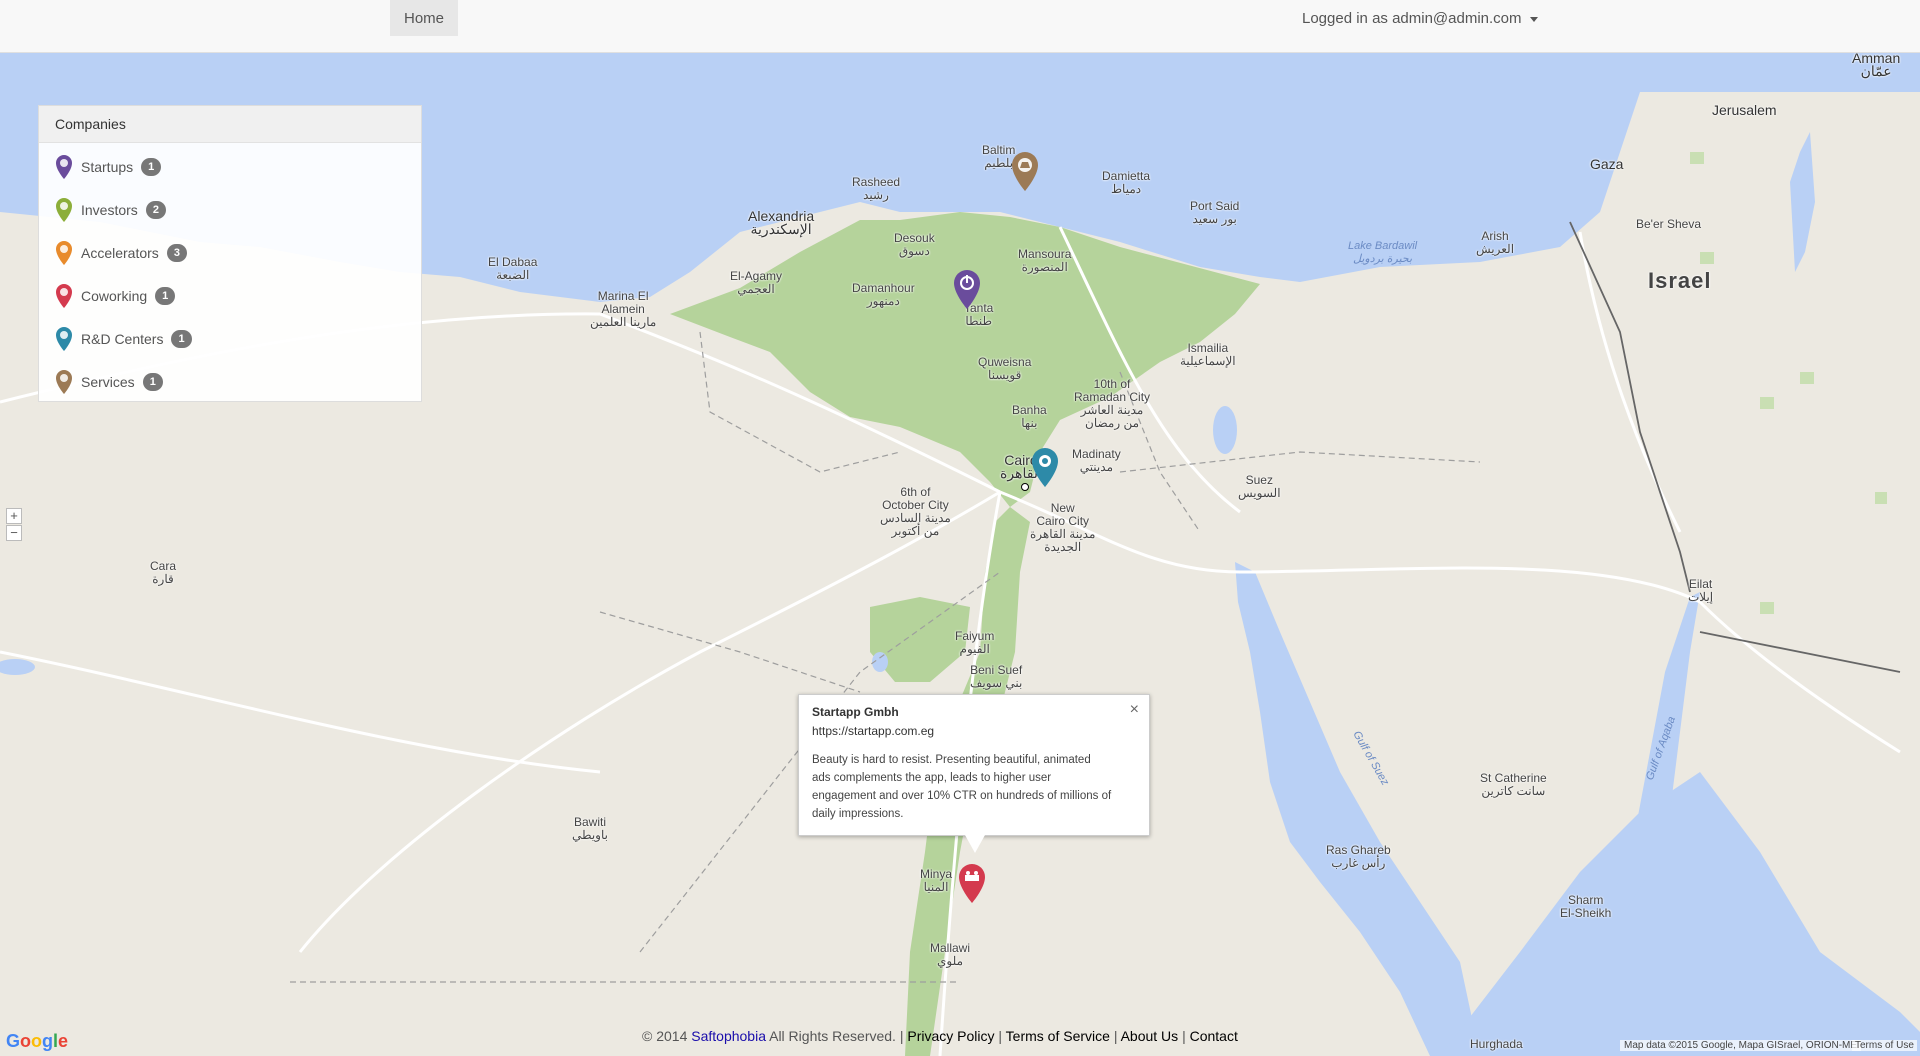 The width and height of the screenshot is (1920, 1056). I want to click on privacy-policy-link: Privacy Policy, so click(950, 1036).